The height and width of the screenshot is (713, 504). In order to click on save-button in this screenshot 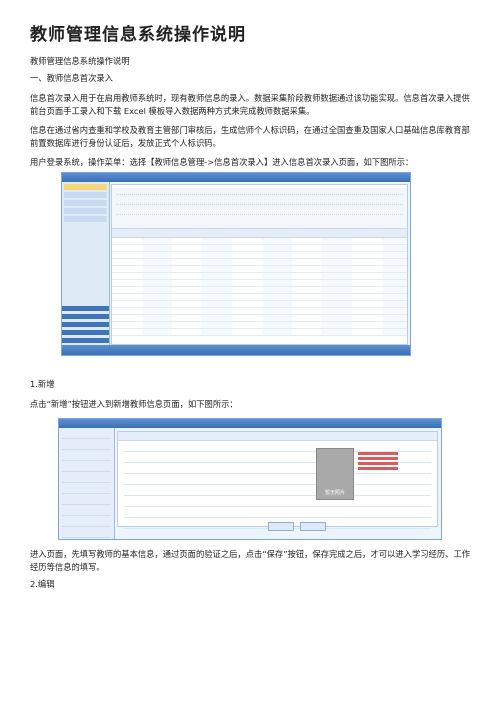, I will do `click(281, 526)`.